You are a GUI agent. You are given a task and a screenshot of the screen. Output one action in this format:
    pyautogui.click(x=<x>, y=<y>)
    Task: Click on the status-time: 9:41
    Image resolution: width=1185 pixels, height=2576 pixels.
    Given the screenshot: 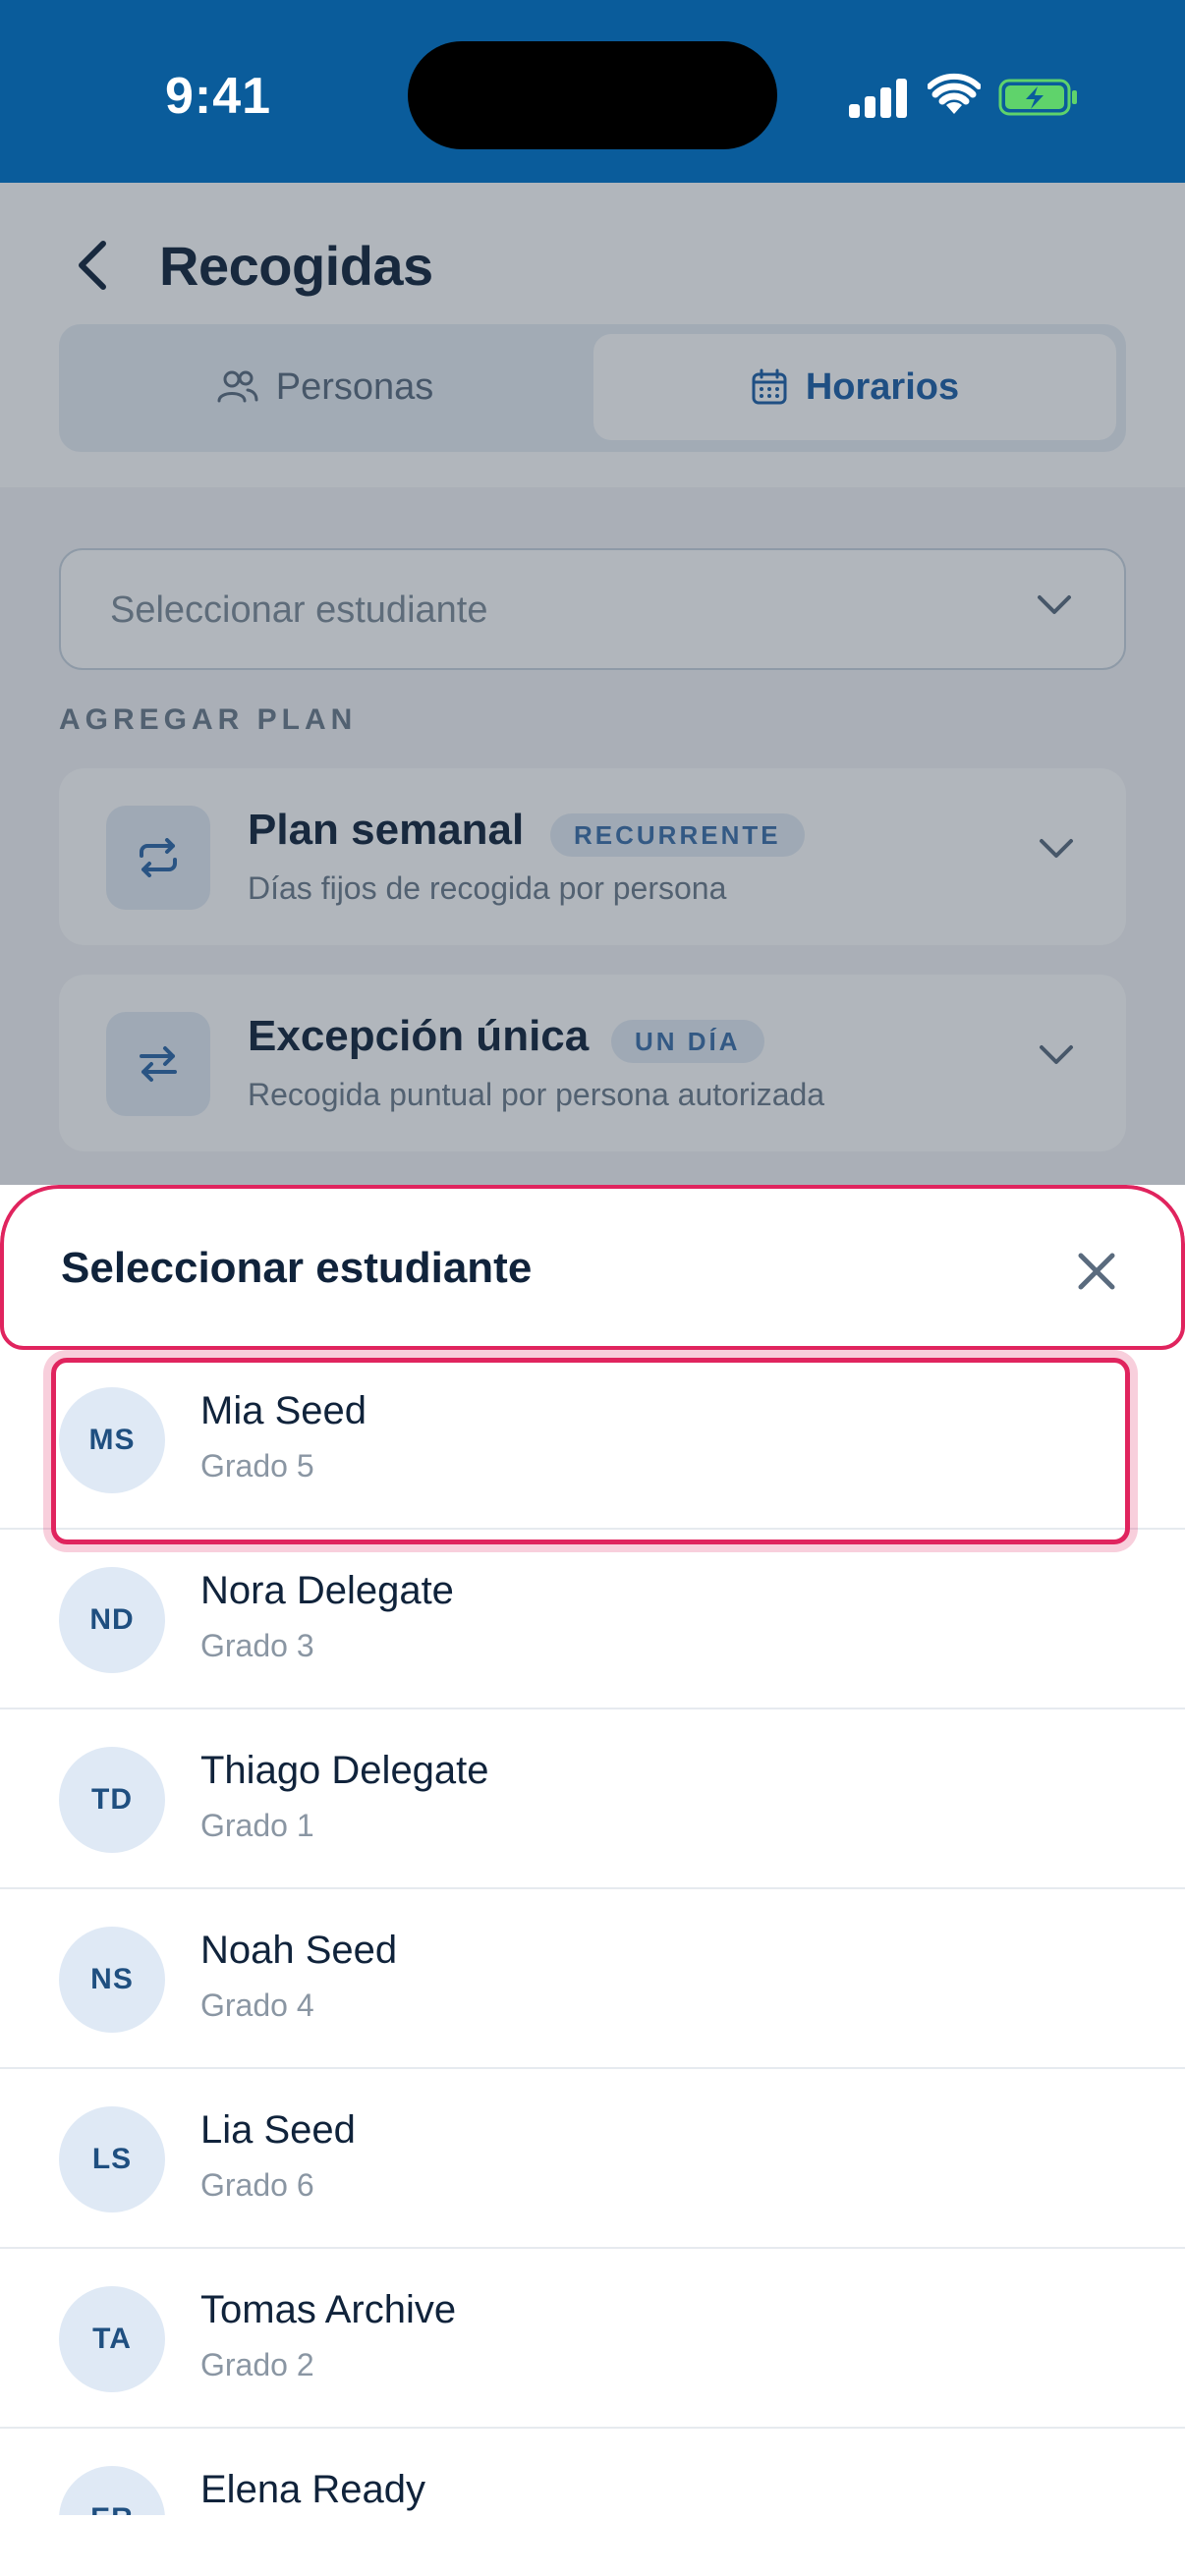 What is the action you would take?
    pyautogui.click(x=219, y=96)
    